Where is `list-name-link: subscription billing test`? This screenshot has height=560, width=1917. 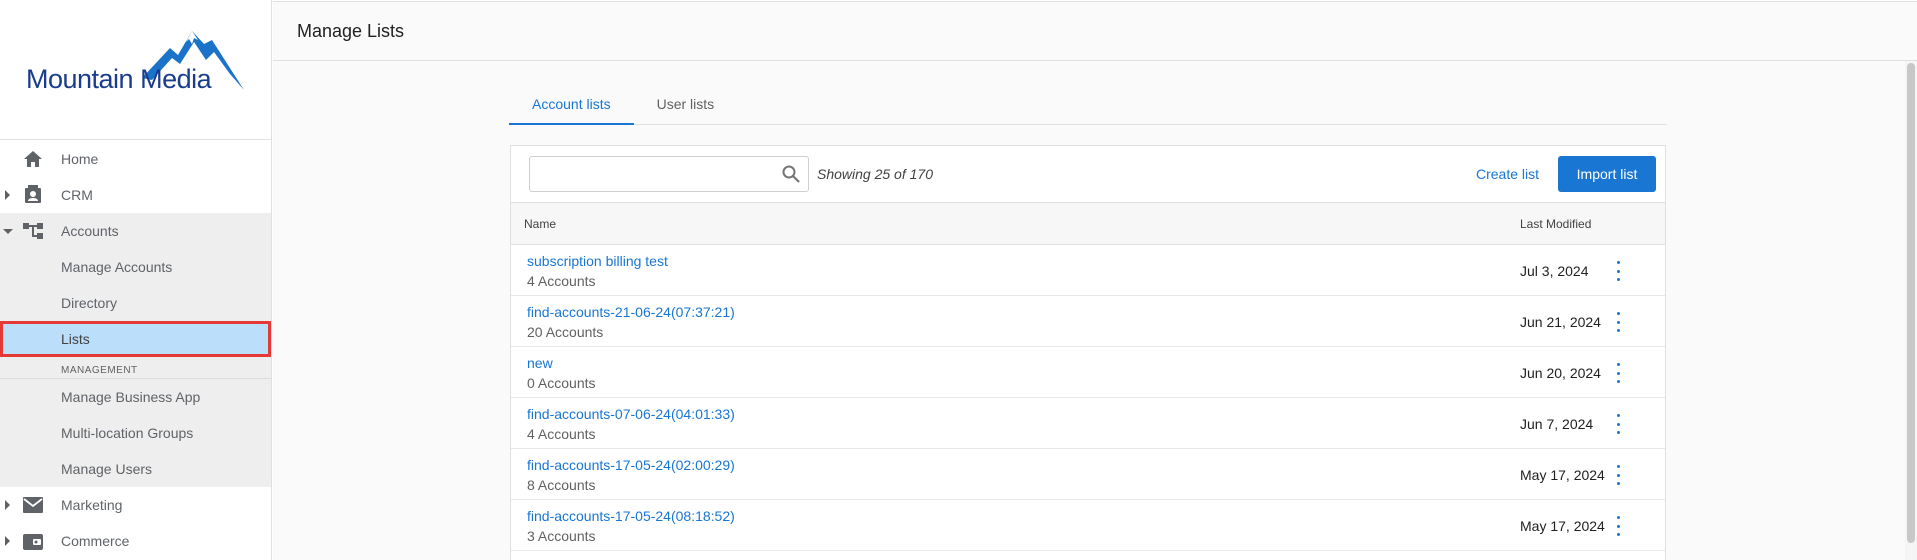
list-name-link: subscription billing test is located at coordinates (597, 261).